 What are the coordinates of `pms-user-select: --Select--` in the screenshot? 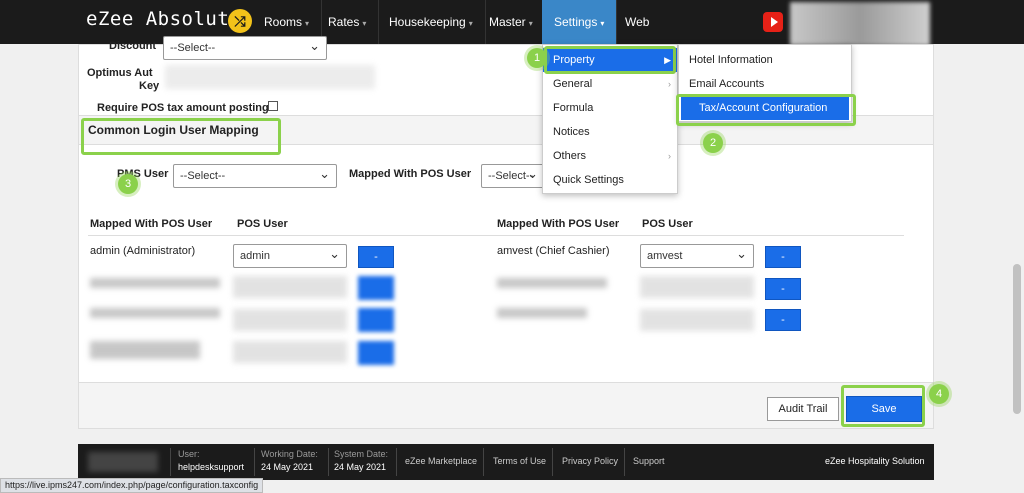 It's located at (255, 176).